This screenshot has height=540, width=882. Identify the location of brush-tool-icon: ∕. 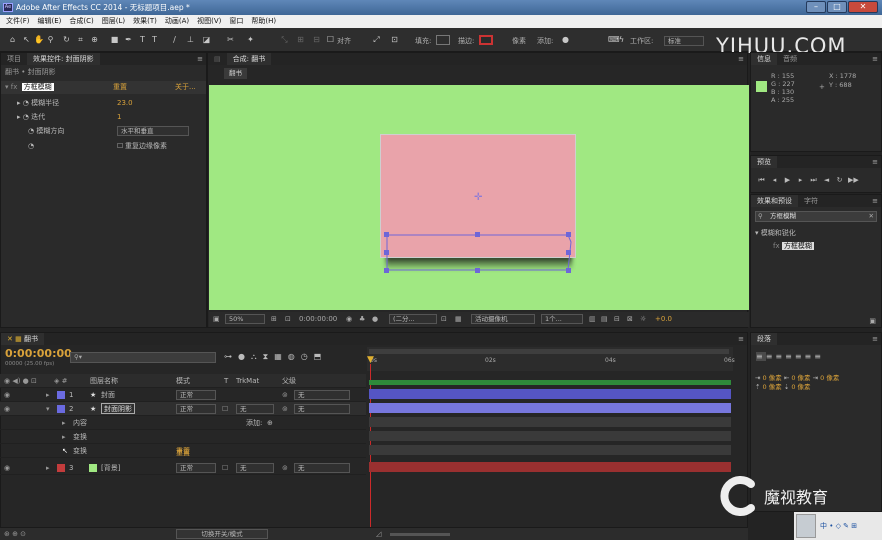
(174, 39).